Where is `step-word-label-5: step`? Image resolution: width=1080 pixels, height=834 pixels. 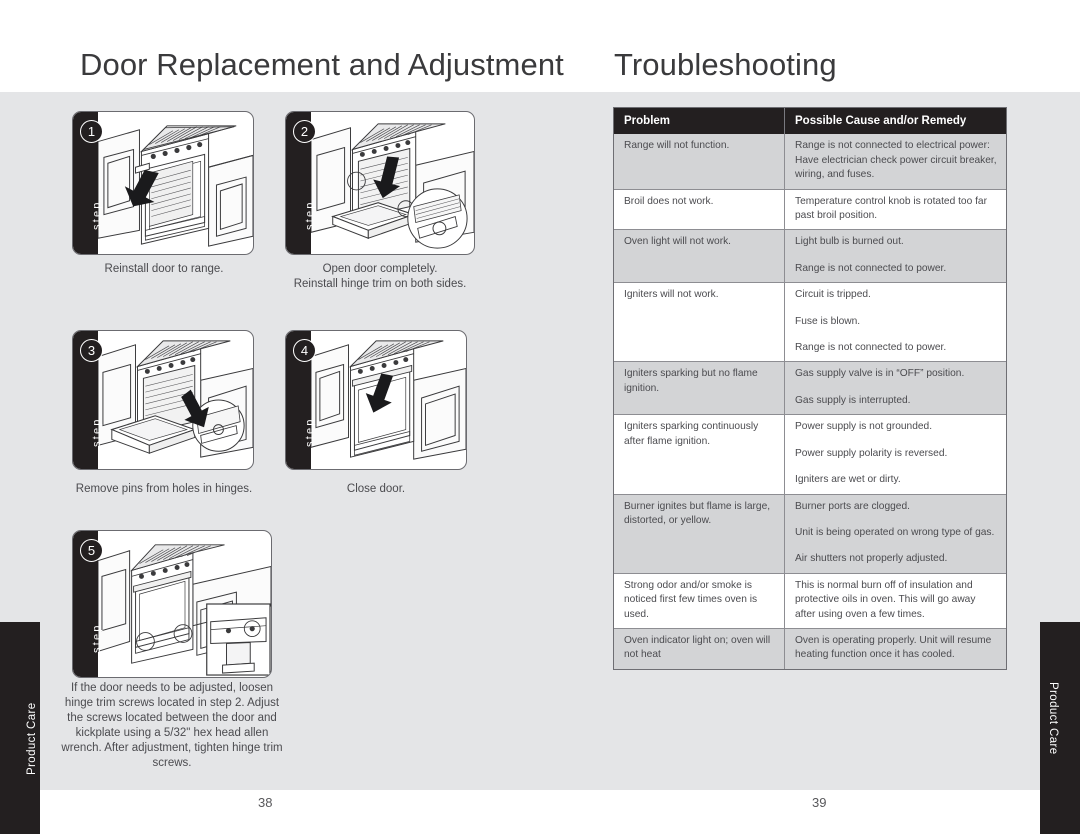
step-word-label-5: step is located at coordinates (97, 638).